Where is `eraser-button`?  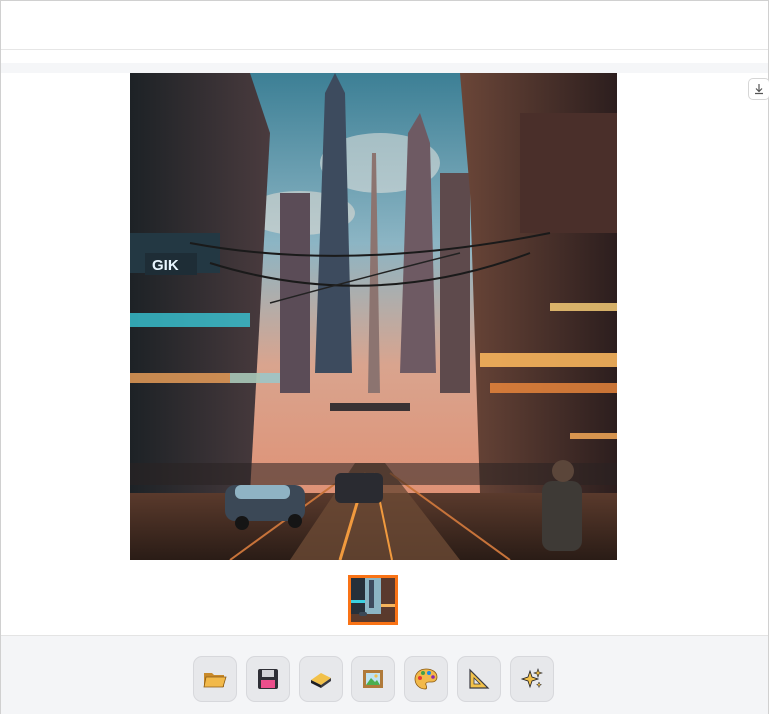
eraser-button is located at coordinates (321, 679).